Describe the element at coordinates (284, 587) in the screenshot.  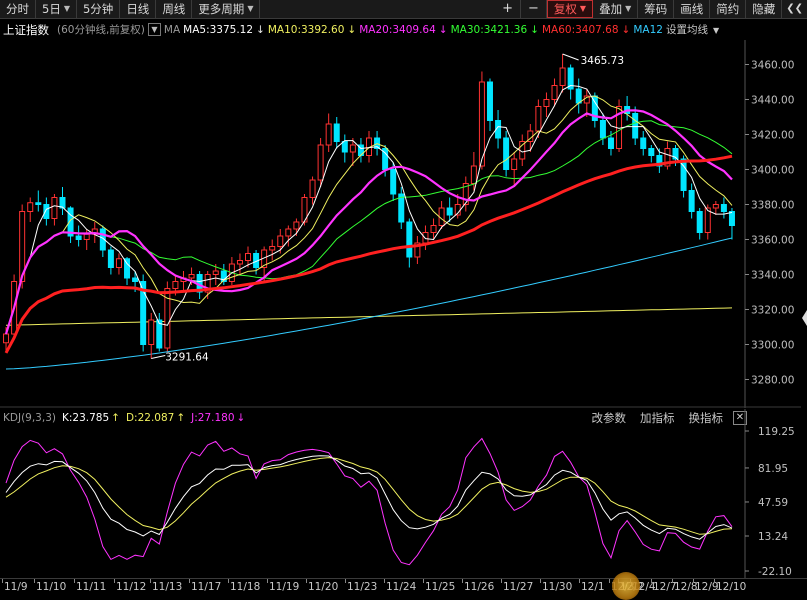
I see `date-label: 11/19` at that location.